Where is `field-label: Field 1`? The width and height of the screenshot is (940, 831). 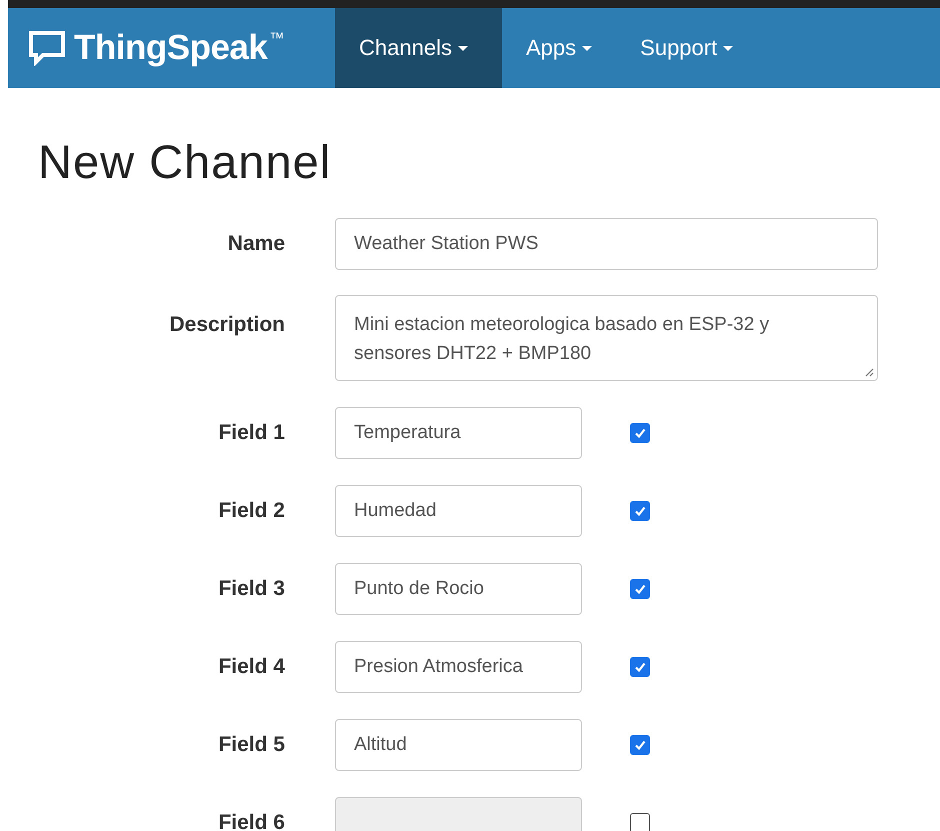
field-label: Field 1 is located at coordinates (251, 432).